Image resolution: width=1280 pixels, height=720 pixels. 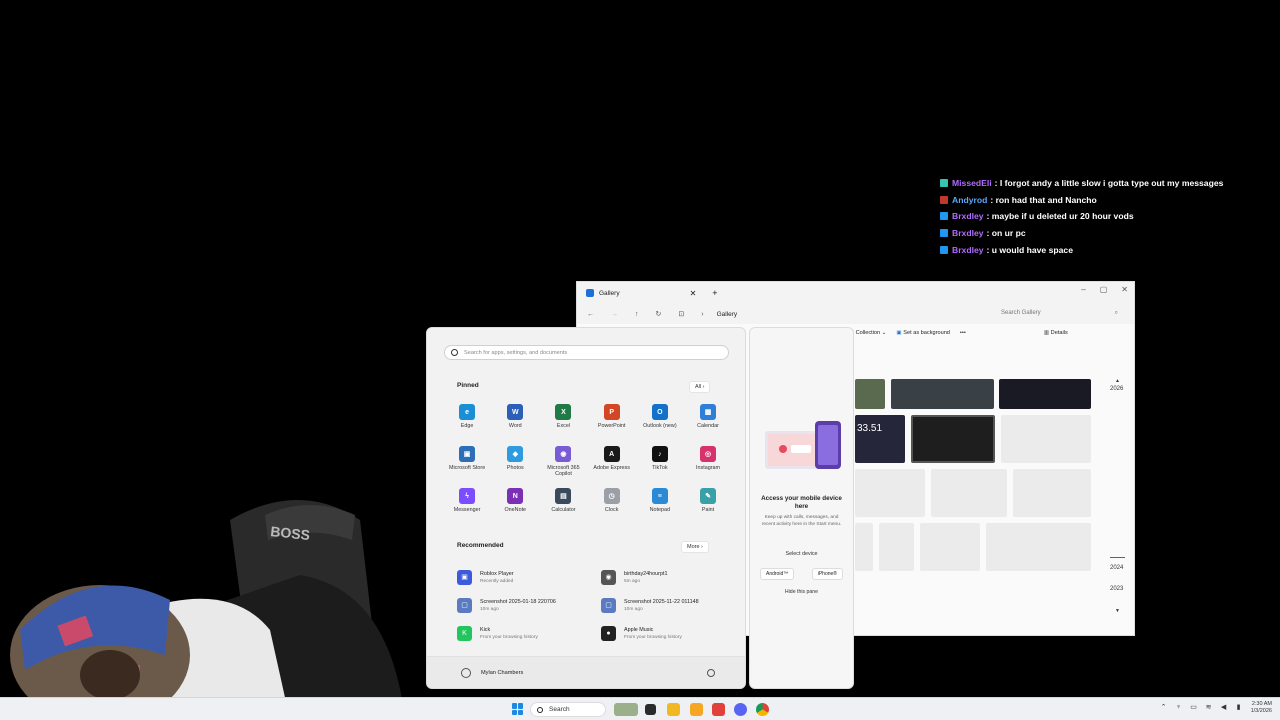 What do you see at coordinates (696, 709) in the screenshot?
I see `obs-icon` at bounding box center [696, 709].